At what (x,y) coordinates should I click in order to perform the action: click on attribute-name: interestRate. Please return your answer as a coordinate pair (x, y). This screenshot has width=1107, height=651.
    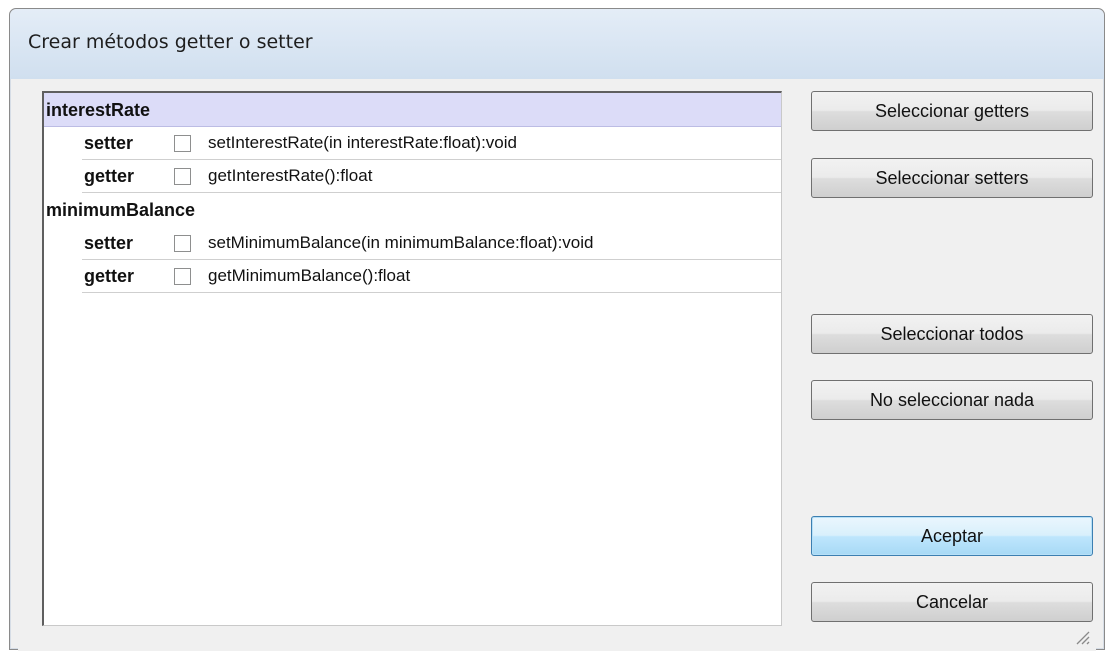
    Looking at the image, I should click on (98, 110).